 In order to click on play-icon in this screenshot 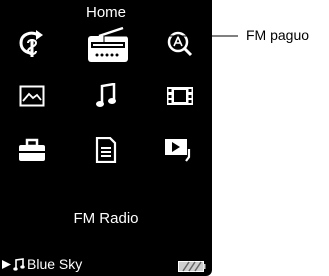, I will do `click(6, 264)`.